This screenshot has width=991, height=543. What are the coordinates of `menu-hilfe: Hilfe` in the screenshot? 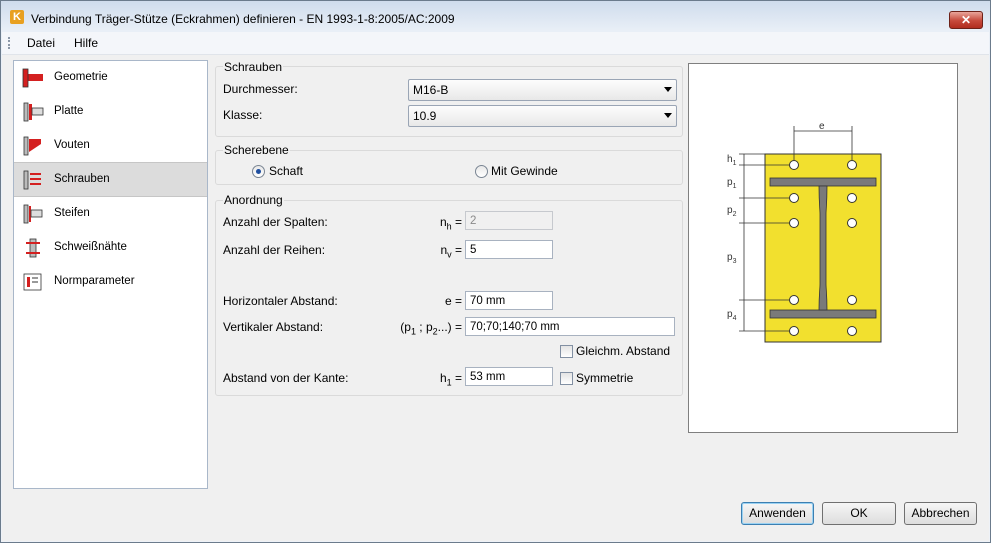 It's located at (86, 43).